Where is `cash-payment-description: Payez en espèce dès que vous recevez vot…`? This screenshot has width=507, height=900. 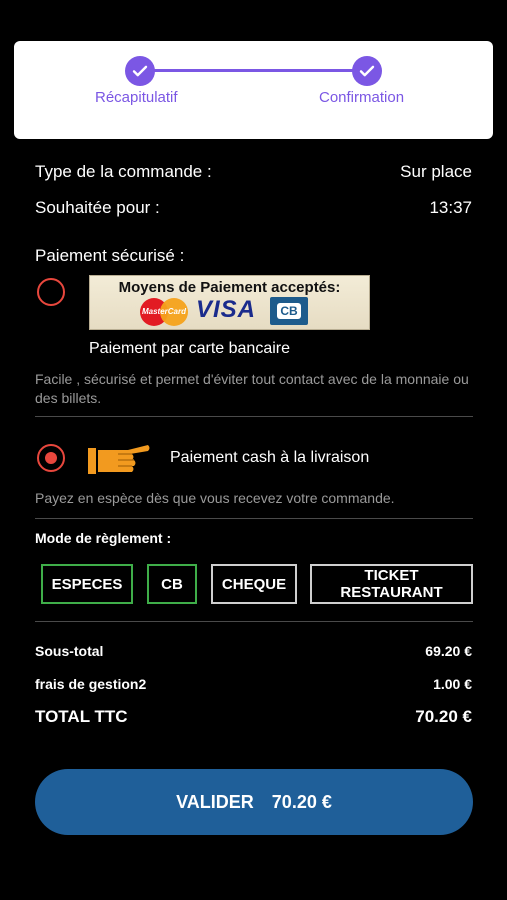 cash-payment-description: Payez en espèce dès que vous recevez vot… is located at coordinates (215, 498).